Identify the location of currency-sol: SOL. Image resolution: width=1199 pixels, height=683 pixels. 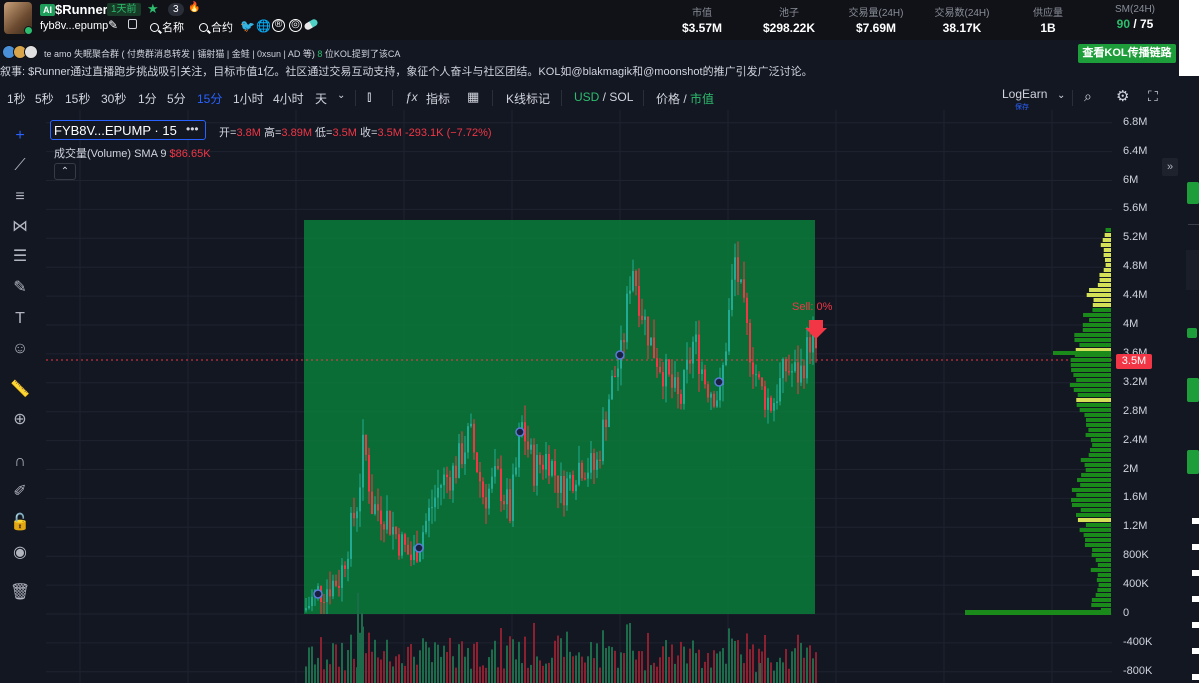
(621, 97).